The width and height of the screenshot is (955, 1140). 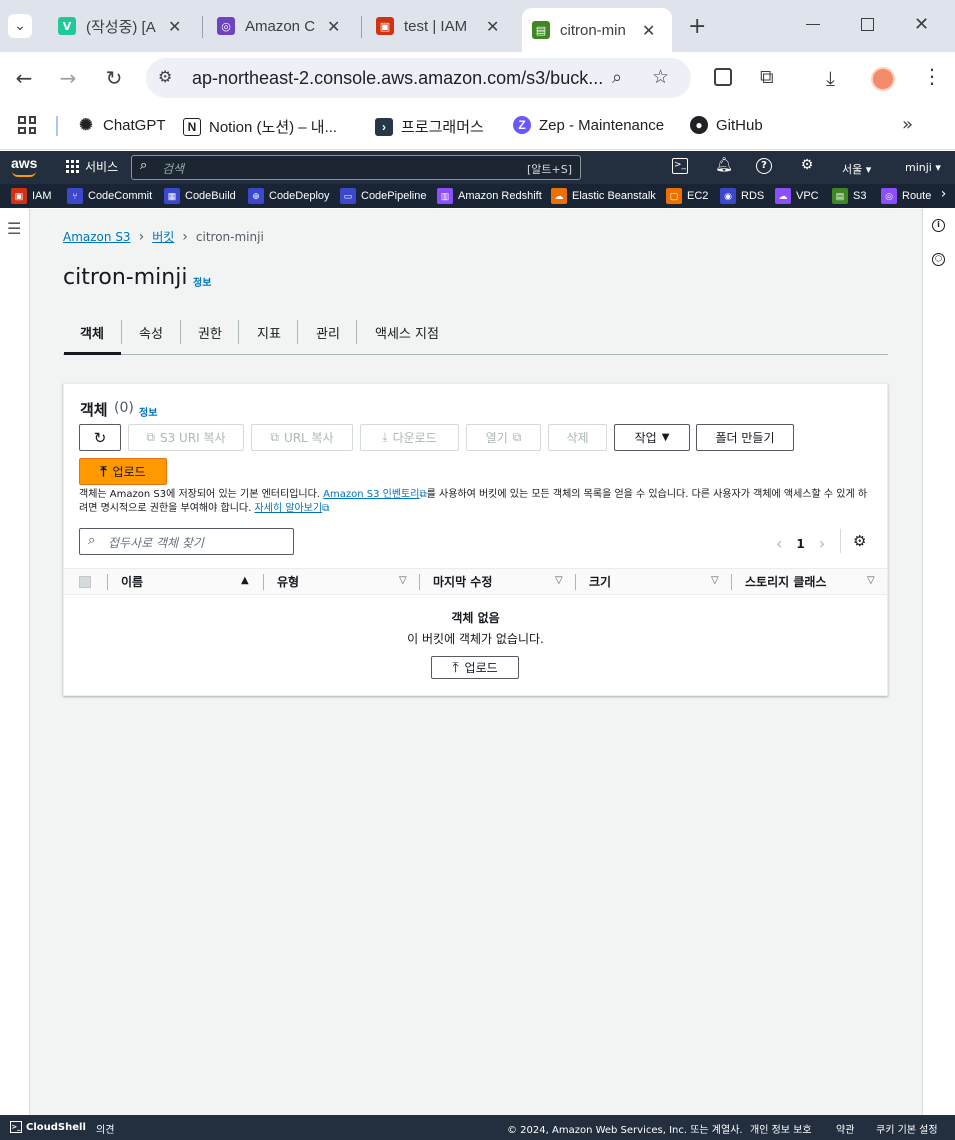 I want to click on tab-objects: 객체, so click(x=92, y=332).